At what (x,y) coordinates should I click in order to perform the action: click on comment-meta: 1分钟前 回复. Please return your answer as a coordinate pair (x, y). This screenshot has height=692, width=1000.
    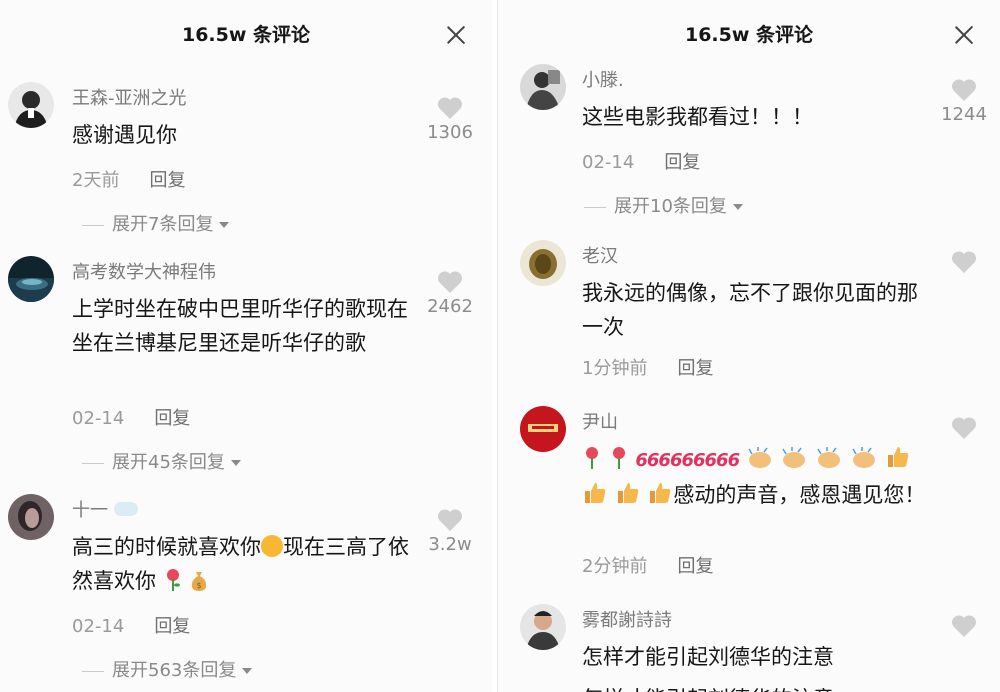
    Looking at the image, I should click on (647, 367).